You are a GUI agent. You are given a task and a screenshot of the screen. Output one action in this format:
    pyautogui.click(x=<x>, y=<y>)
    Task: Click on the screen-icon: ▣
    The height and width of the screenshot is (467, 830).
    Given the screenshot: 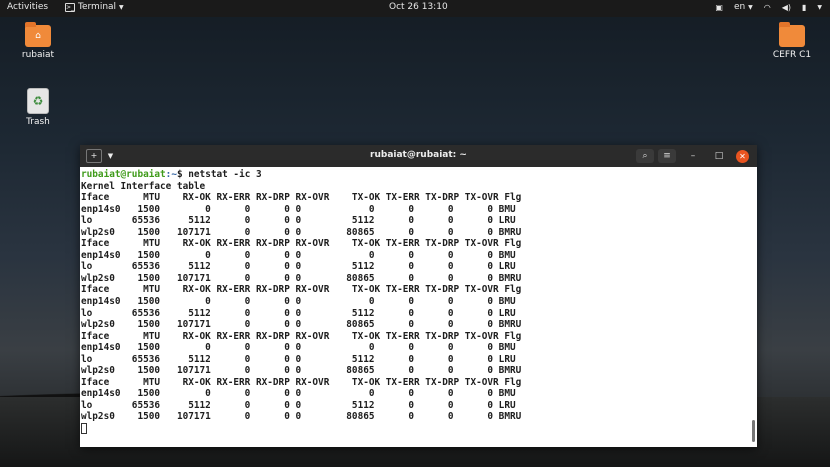 What is the action you would take?
    pyautogui.click(x=719, y=7)
    